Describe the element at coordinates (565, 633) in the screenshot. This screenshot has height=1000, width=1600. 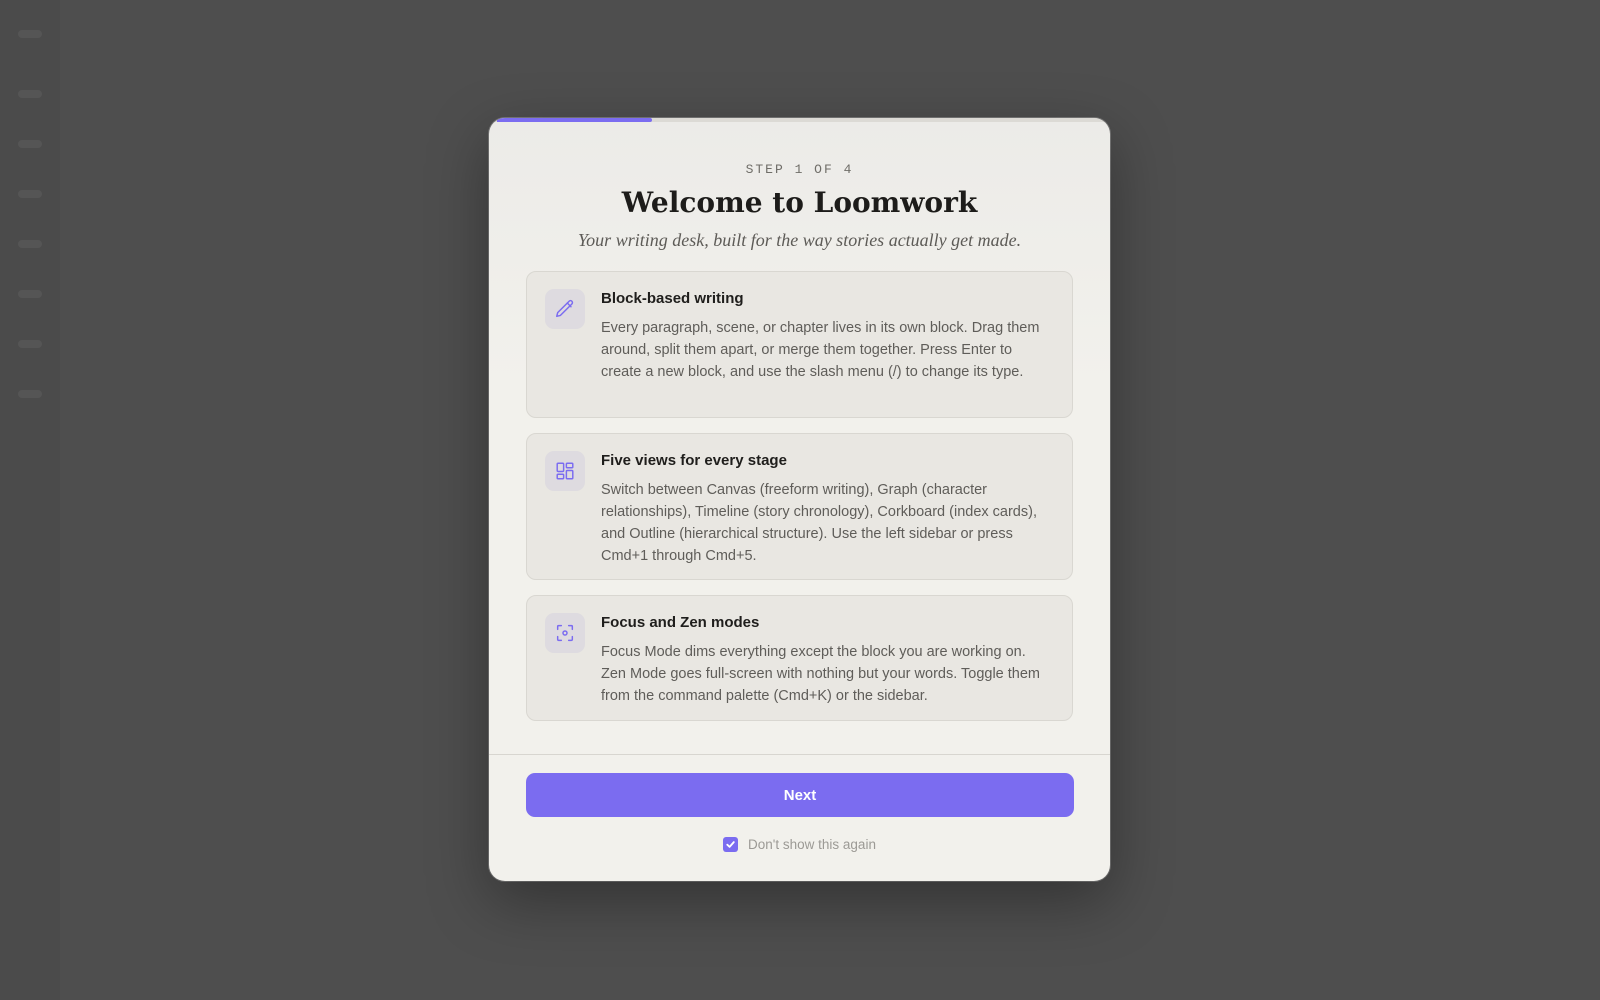
I see `focus-icon` at that location.